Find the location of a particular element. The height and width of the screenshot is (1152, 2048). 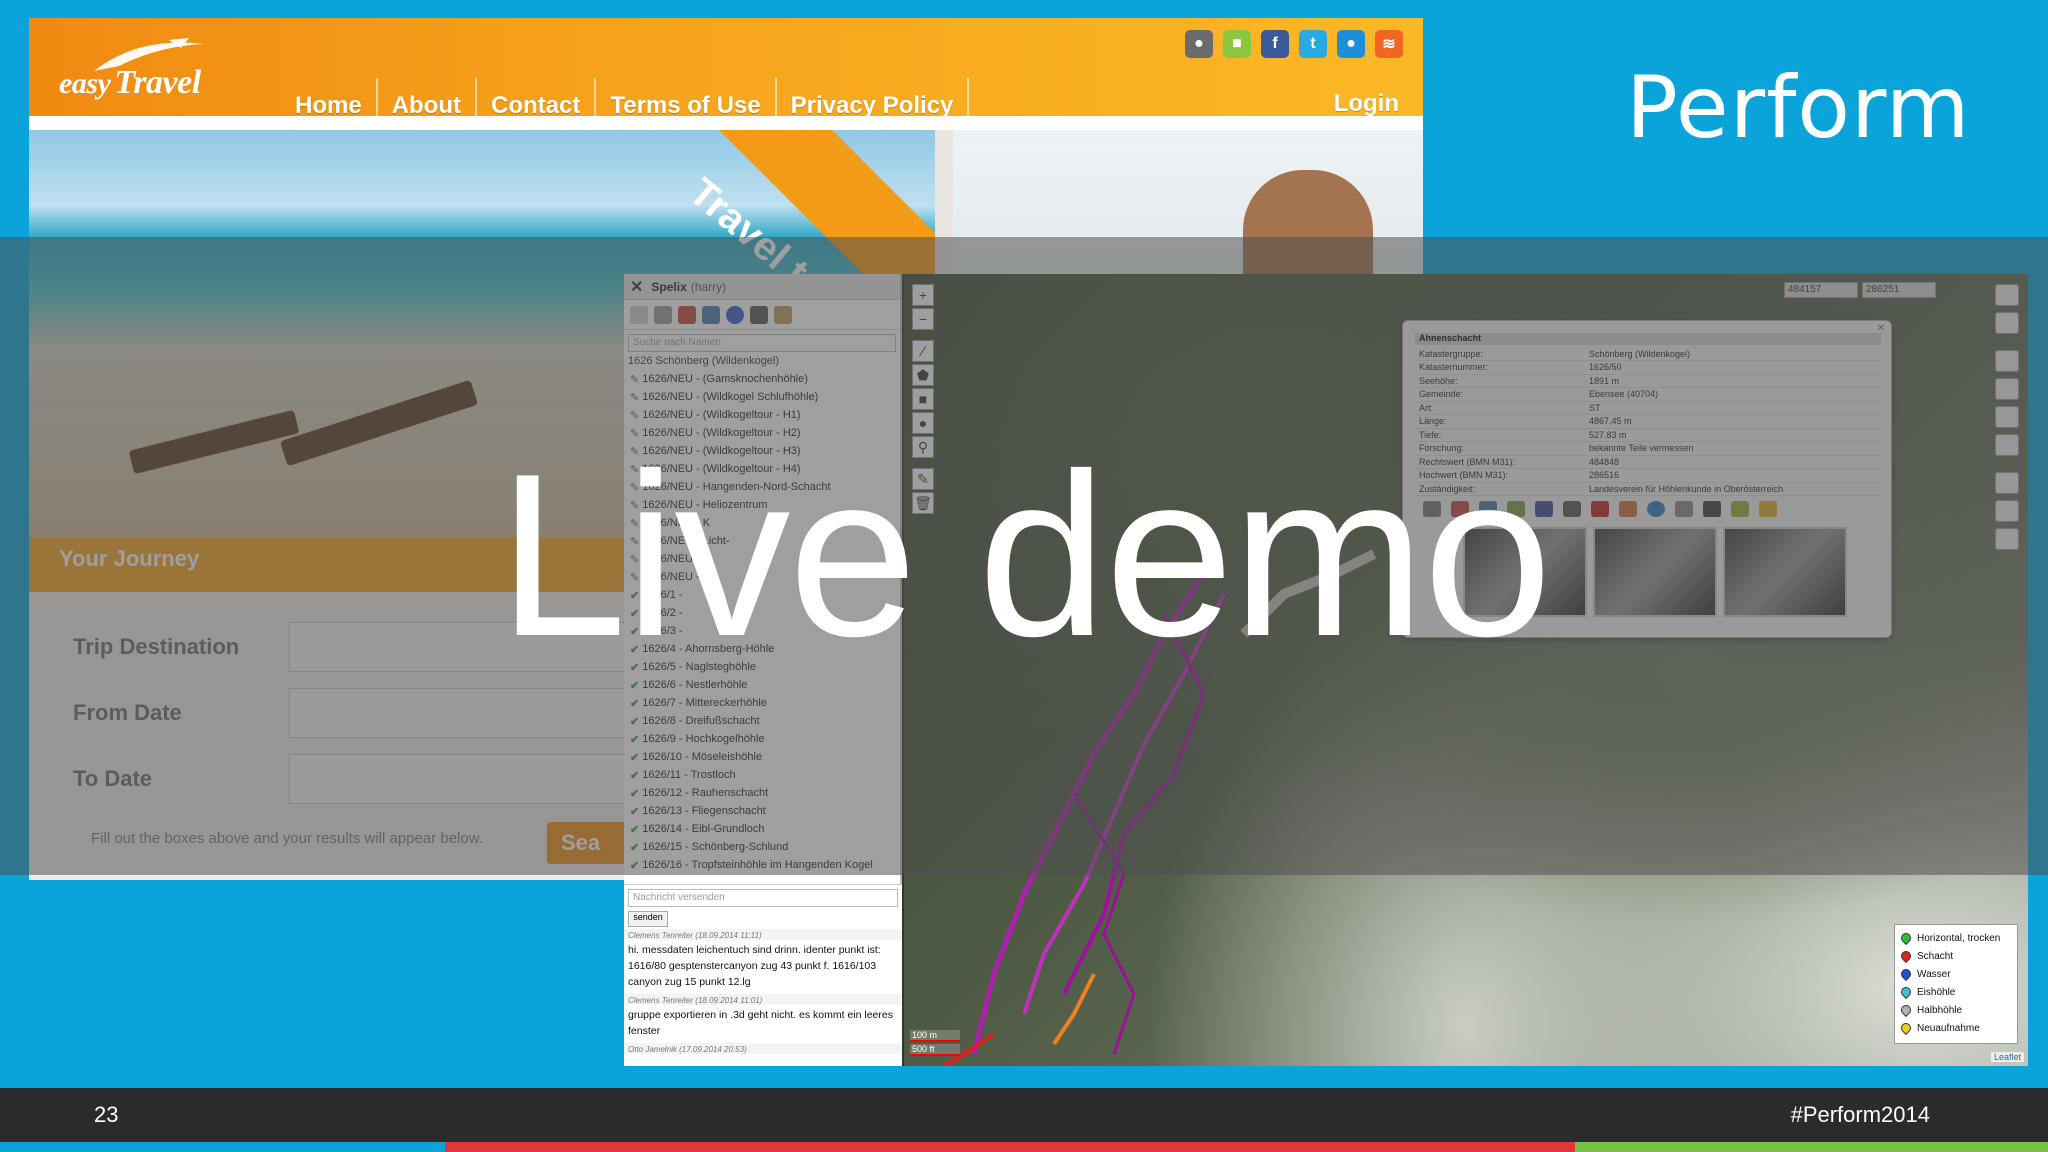

cave-list-item: ✔ 1626/15 - Schönberg-Schlund is located at coordinates (762, 847).